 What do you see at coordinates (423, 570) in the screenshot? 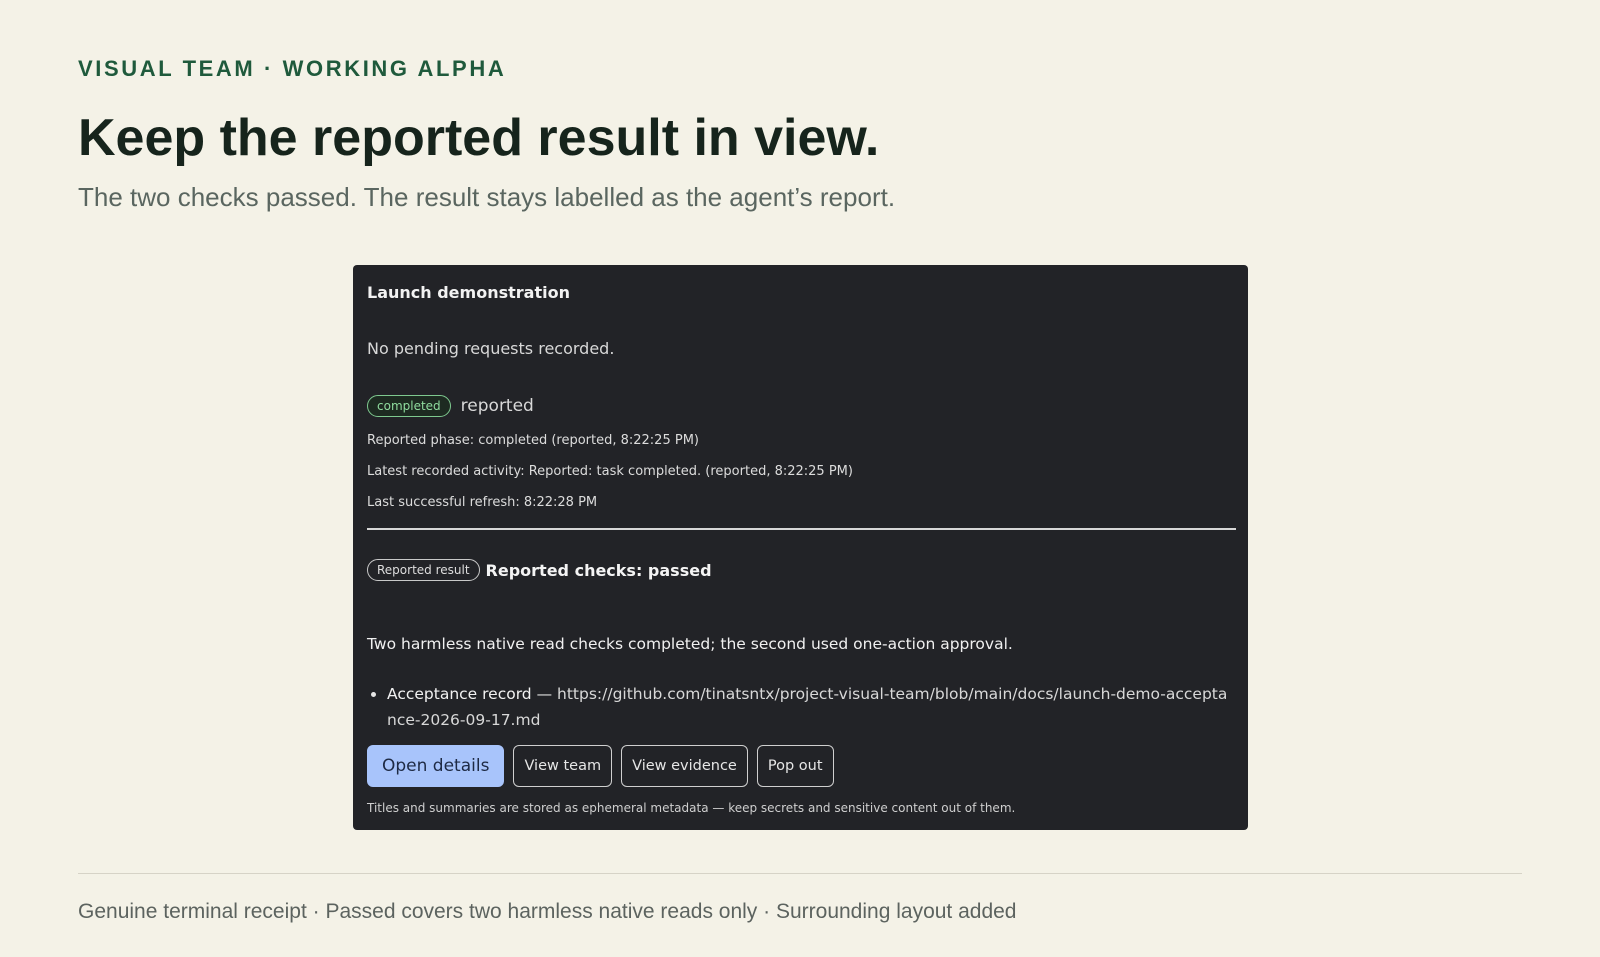
I see `reported-result-badge: Reported result` at bounding box center [423, 570].